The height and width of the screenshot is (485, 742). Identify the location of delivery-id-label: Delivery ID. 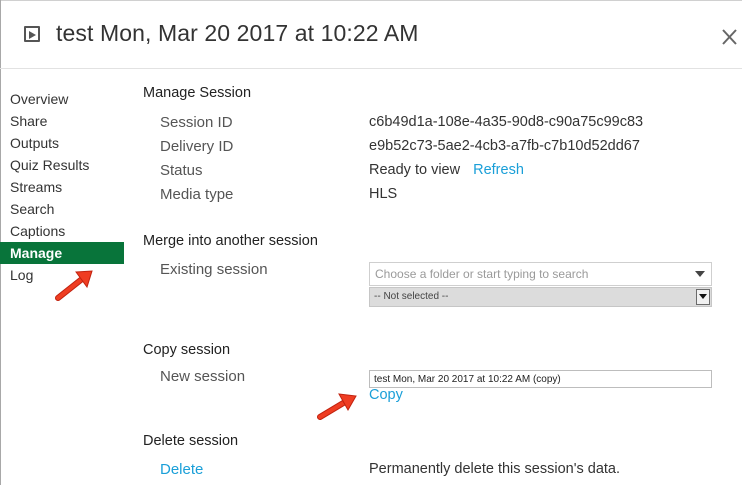
(197, 146).